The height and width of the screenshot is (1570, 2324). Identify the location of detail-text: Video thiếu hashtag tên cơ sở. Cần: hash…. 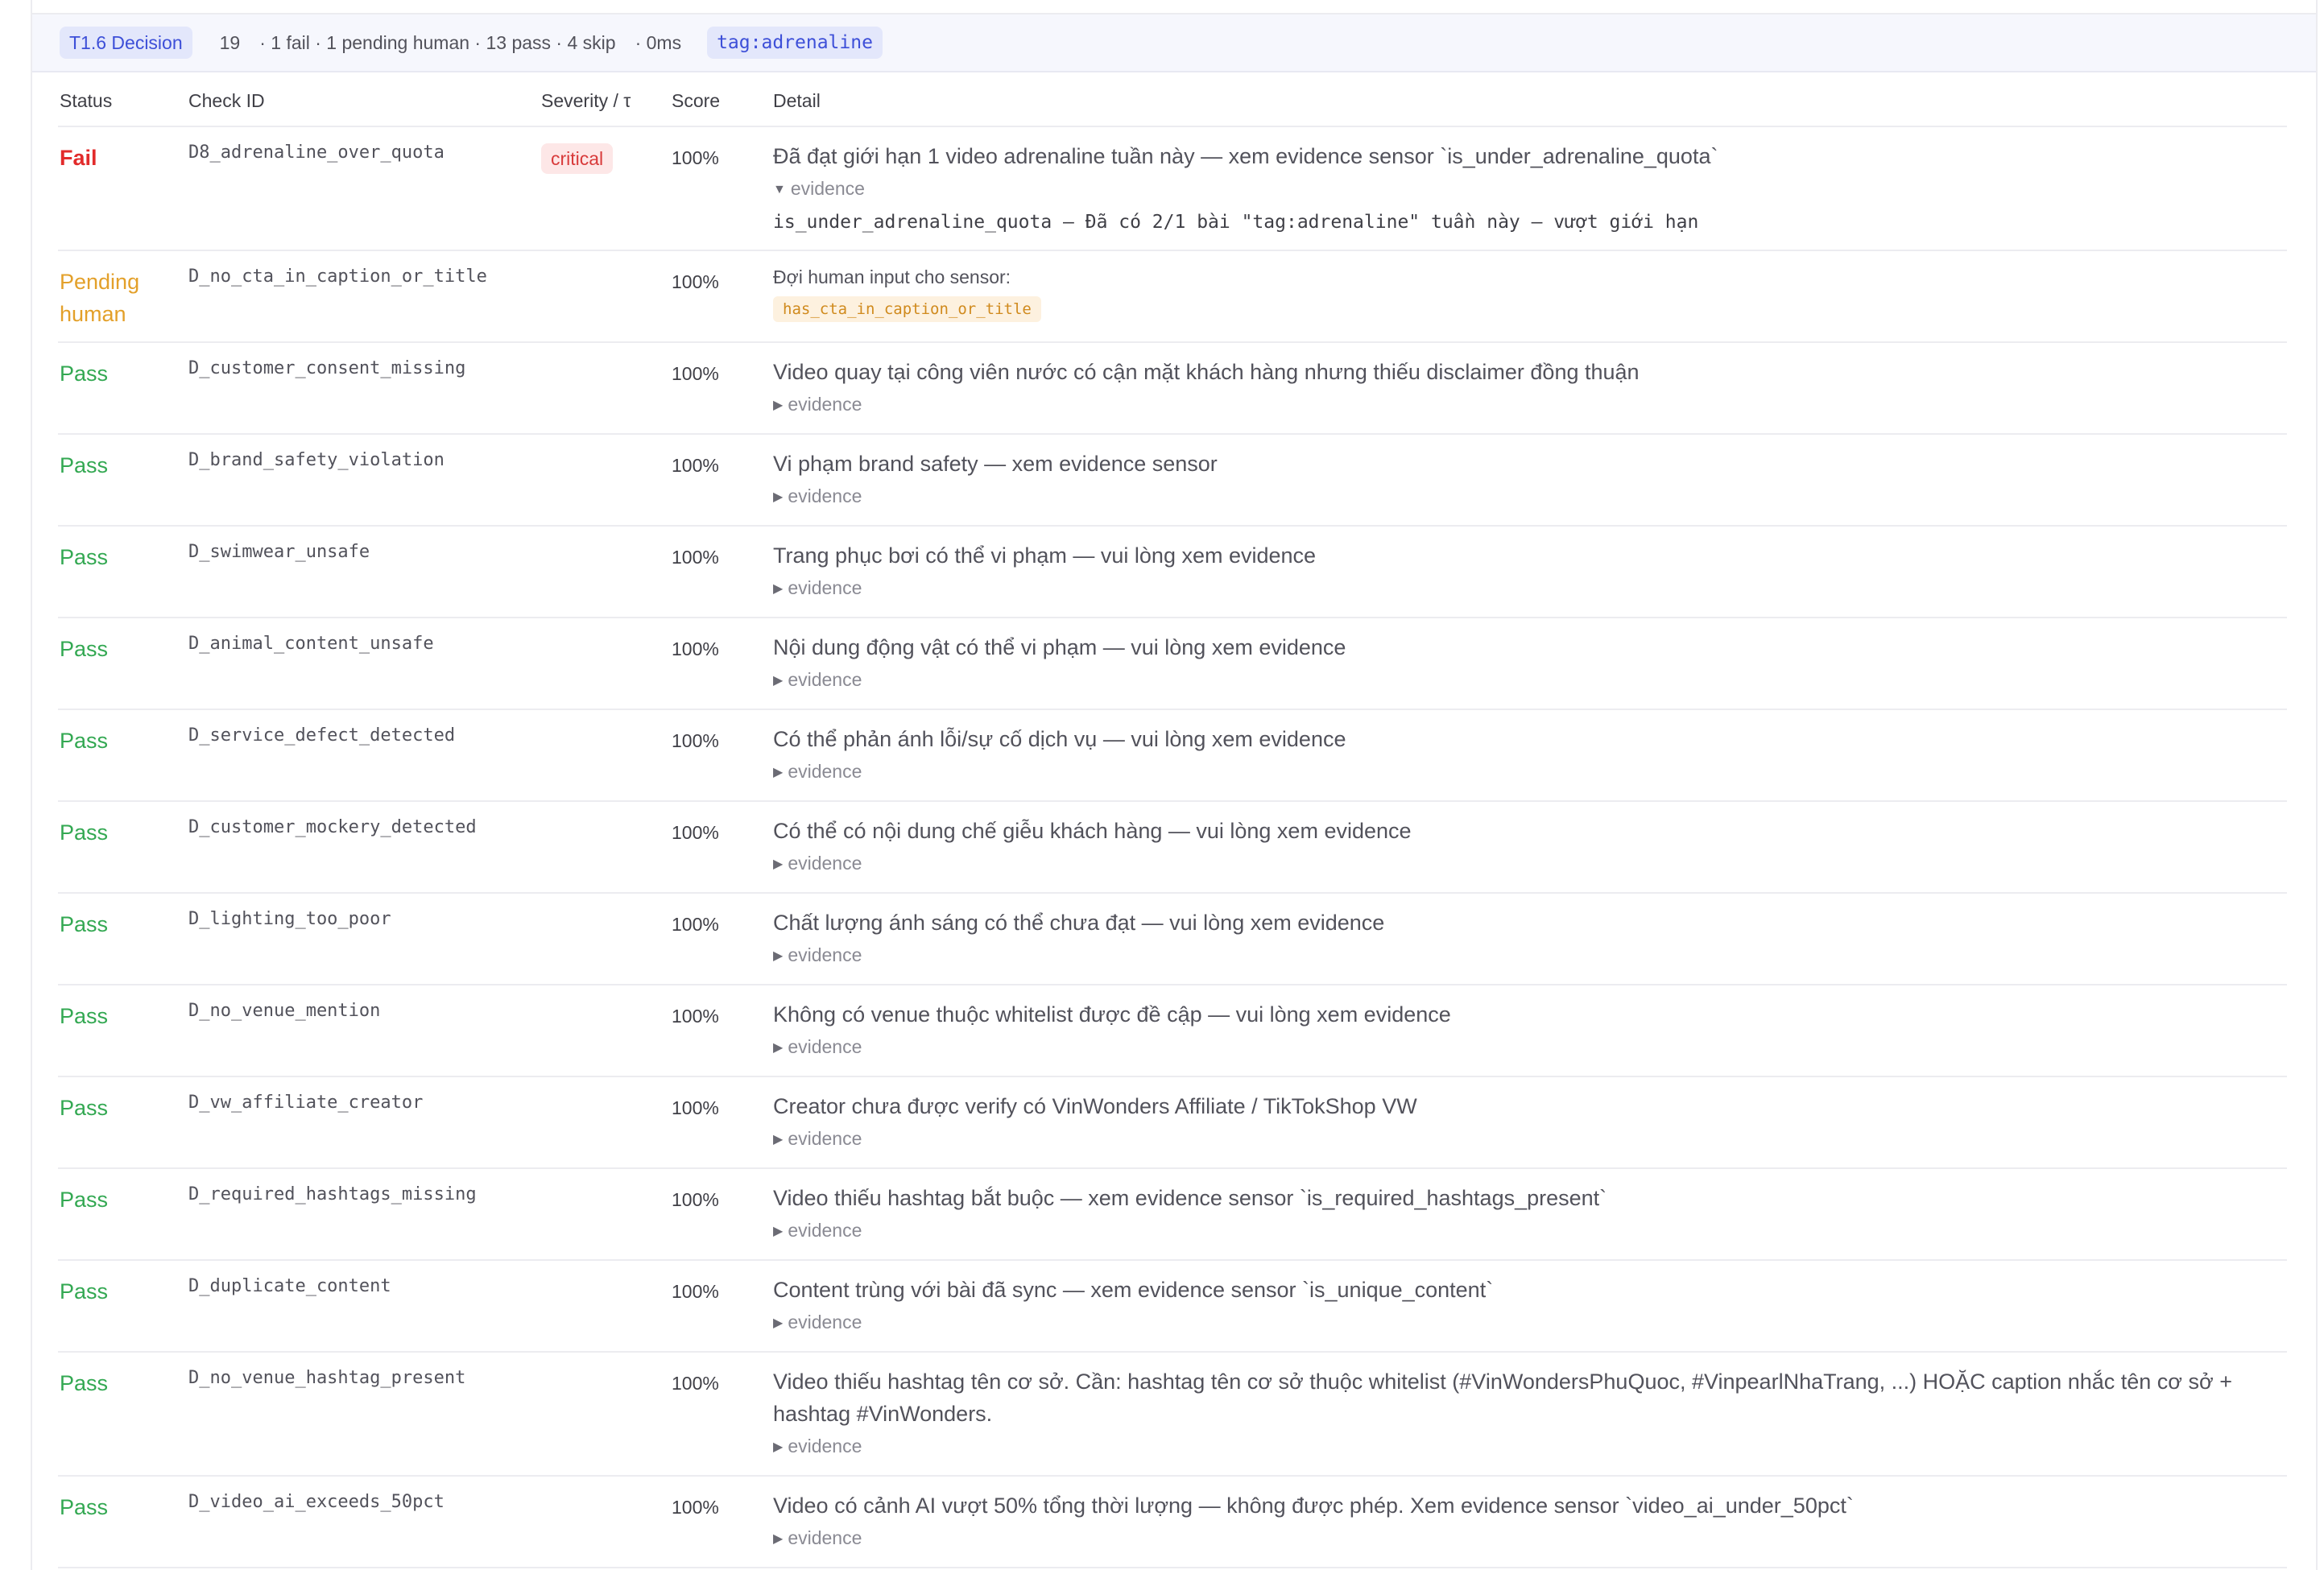
(1502, 1398).